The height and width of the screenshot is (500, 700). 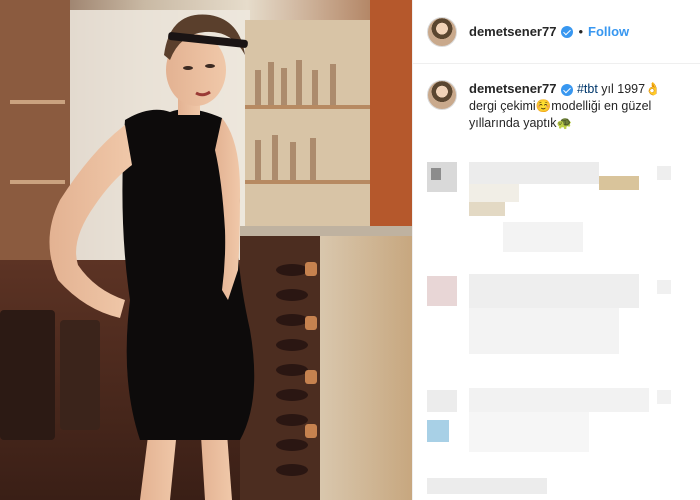 I want to click on blurred-footer, so click(x=487, y=486).